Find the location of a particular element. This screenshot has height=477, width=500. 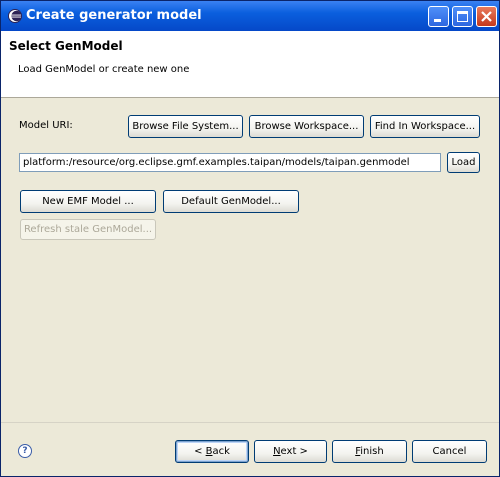

next-label-rest: ext > is located at coordinates (294, 451).